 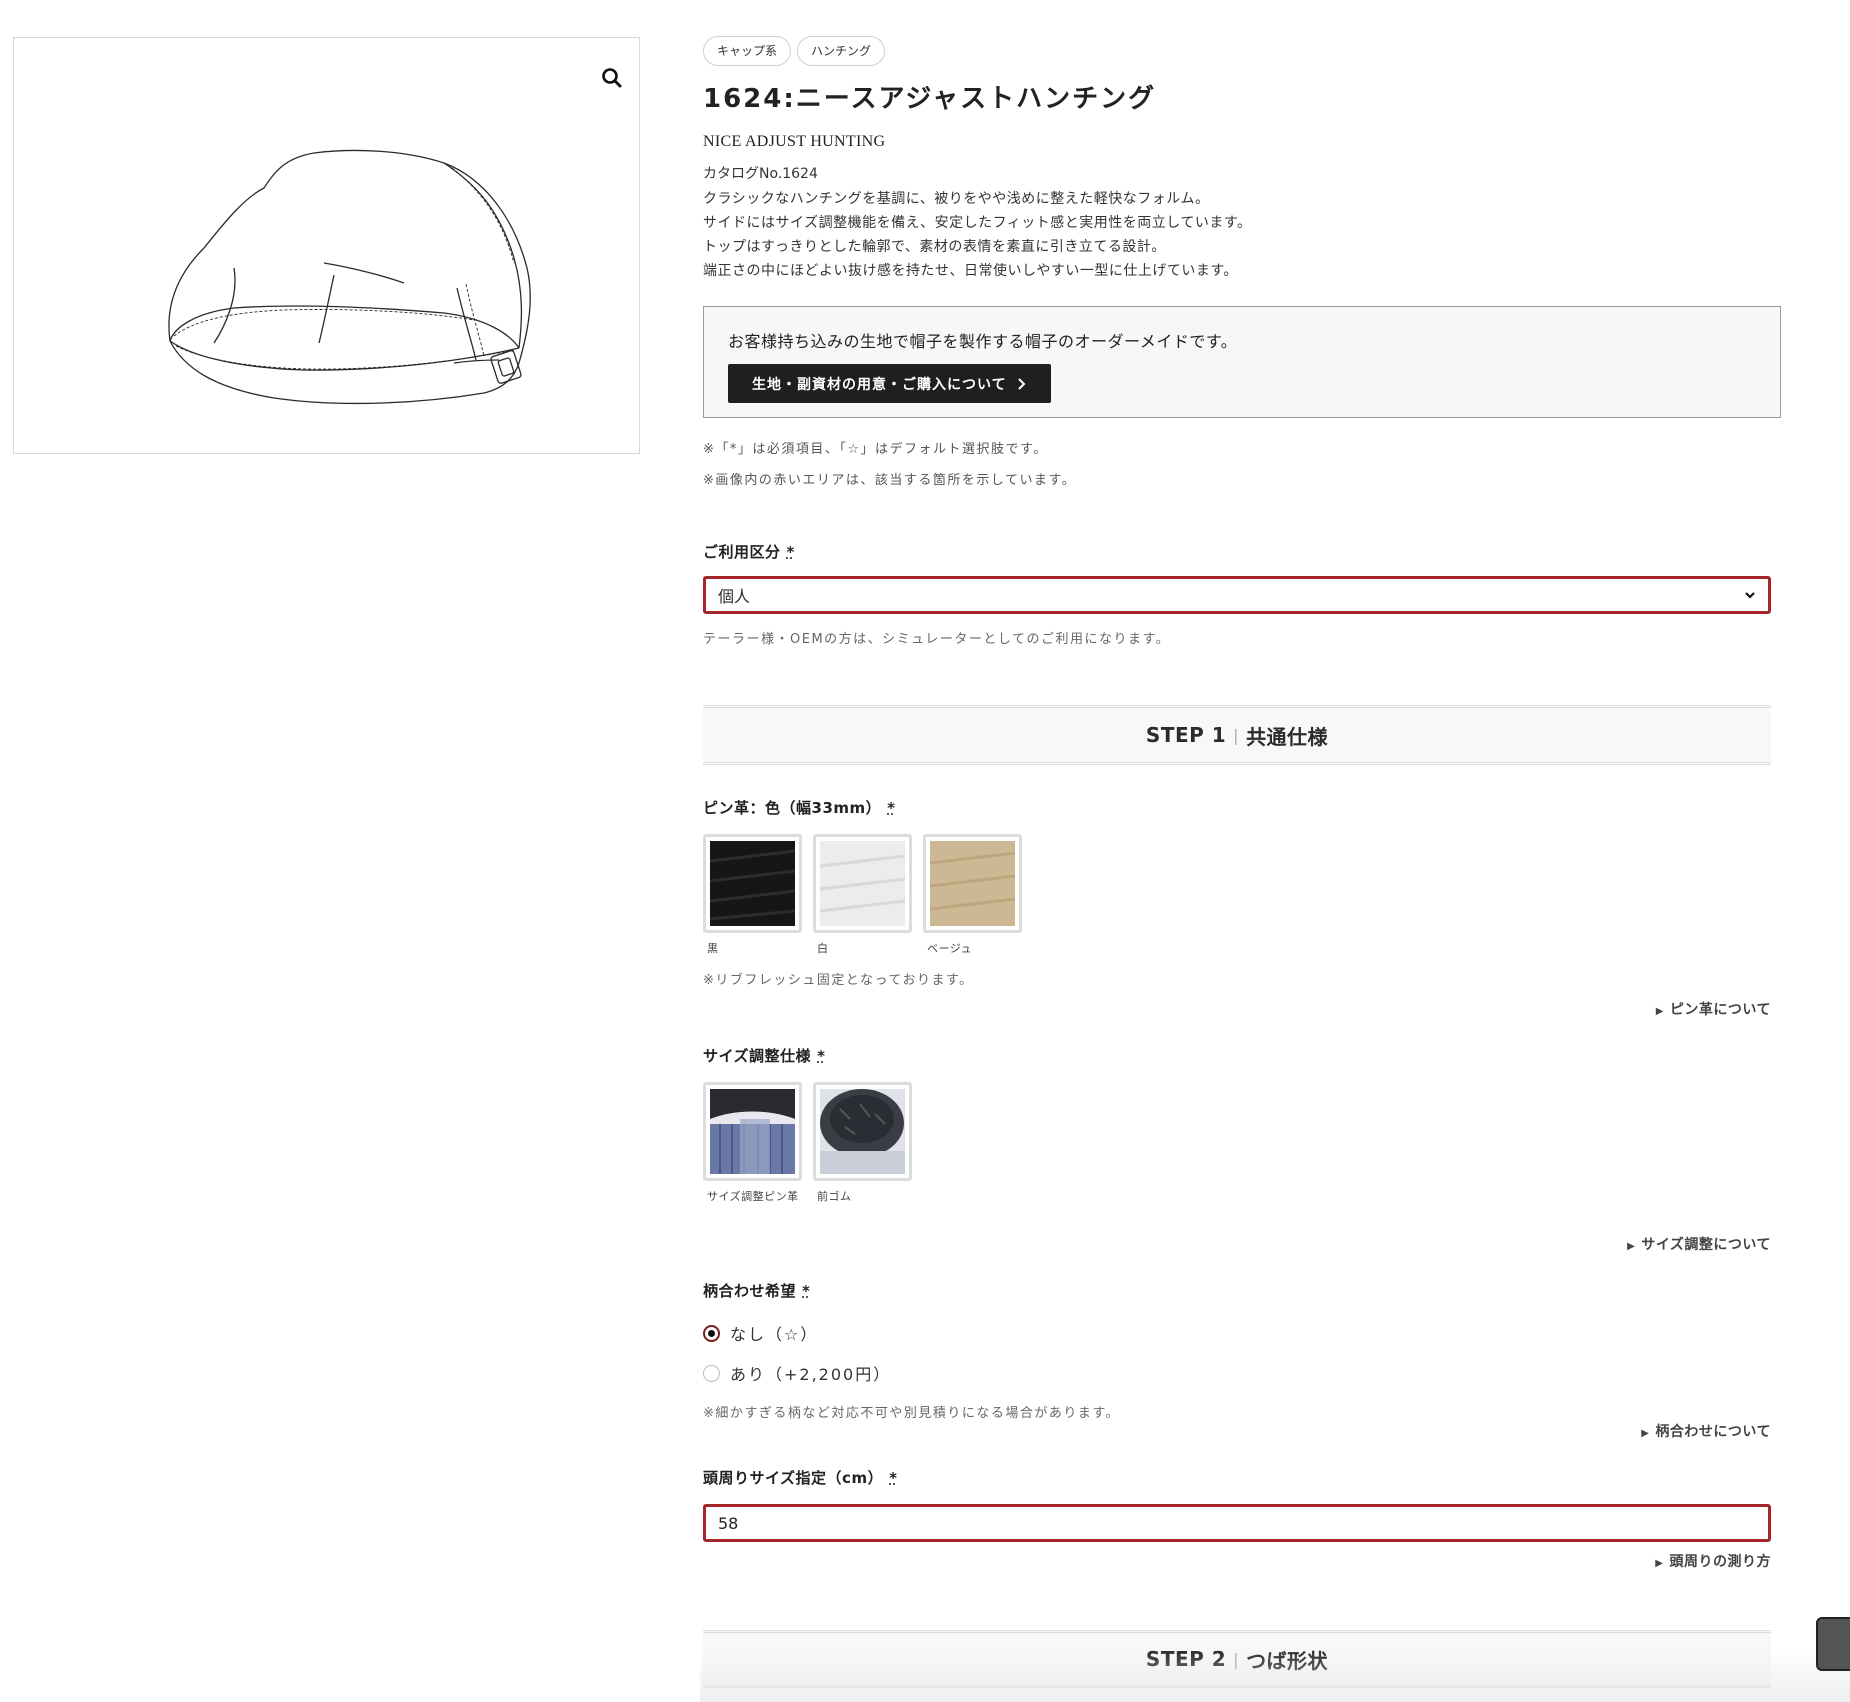 I want to click on usage-label: ご利用区分 *, so click(x=1237, y=551).